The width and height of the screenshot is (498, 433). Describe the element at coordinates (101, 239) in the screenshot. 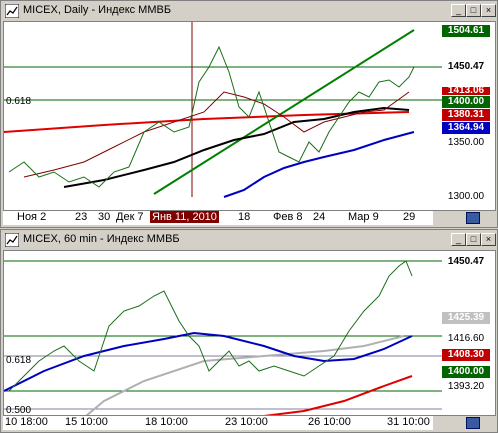

I see `hourly-title: MICEX, 60 min - Индекс ММВБ` at that location.